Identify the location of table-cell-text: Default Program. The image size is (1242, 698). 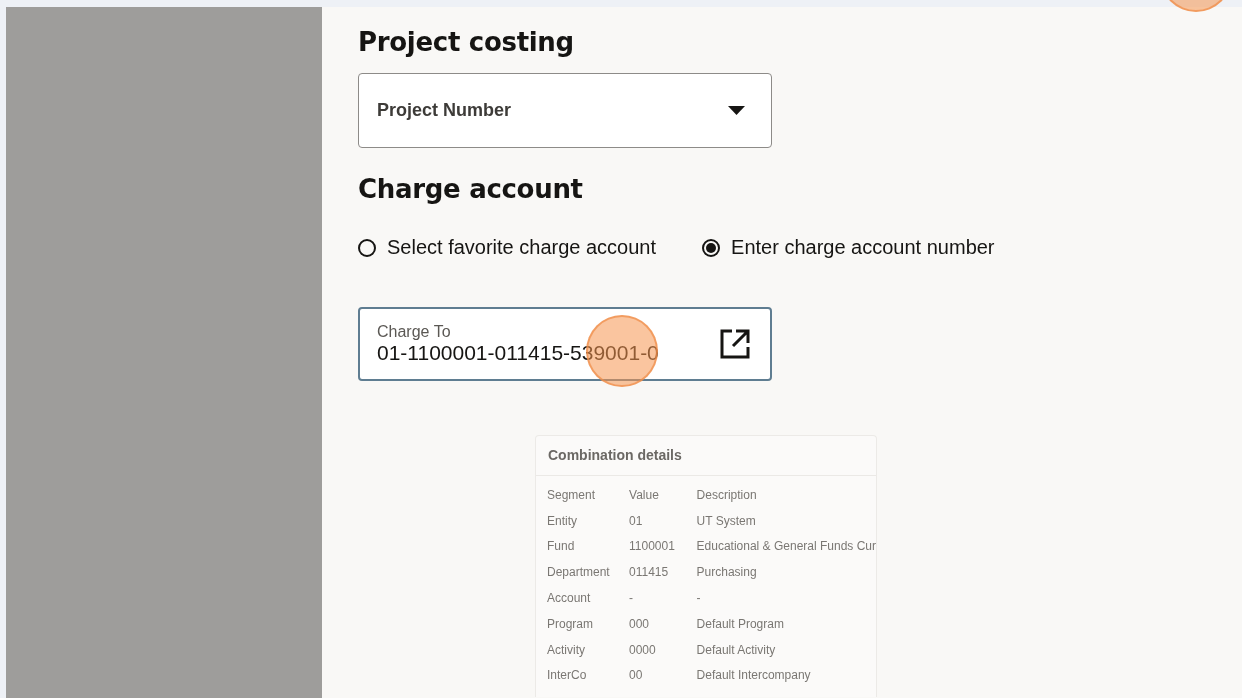
(740, 624).